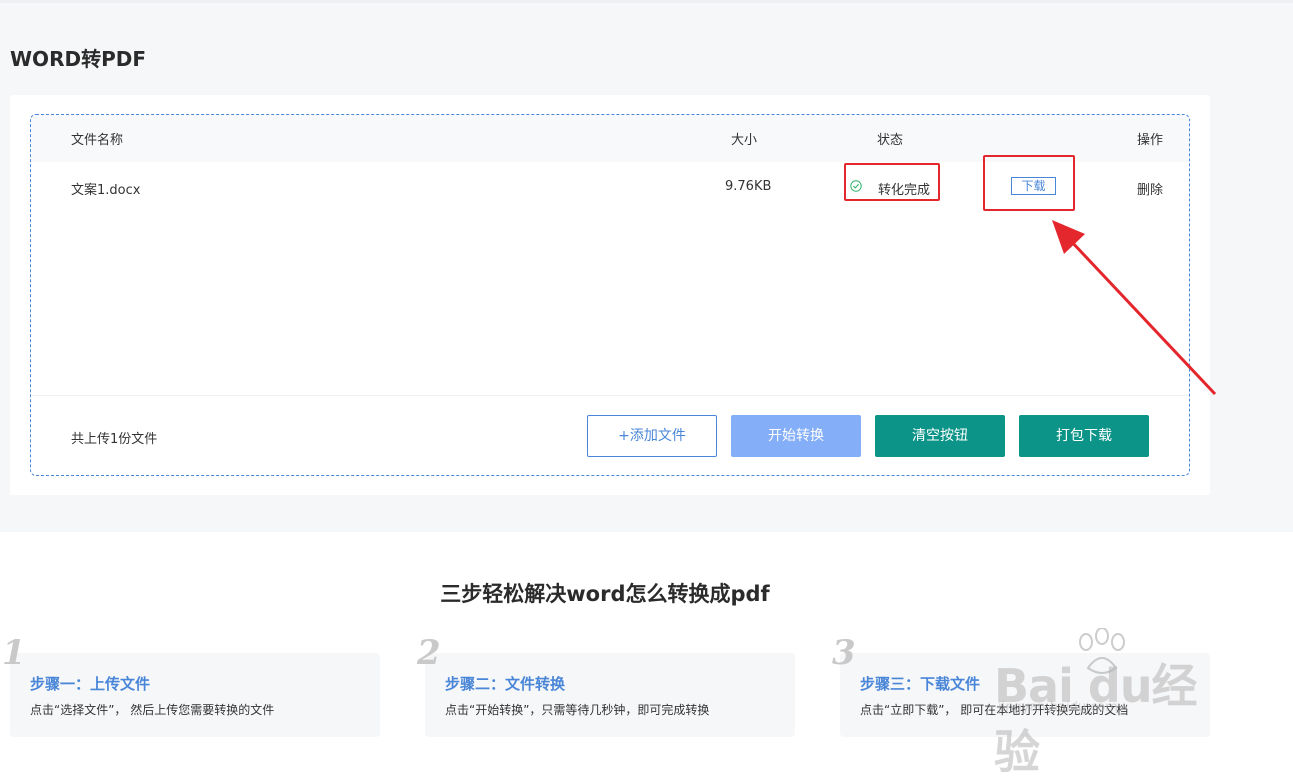 The width and height of the screenshot is (1293, 782). Describe the element at coordinates (605, 594) in the screenshot. I see `steps-title: 三步轻松解决word怎么转换成pdf` at that location.